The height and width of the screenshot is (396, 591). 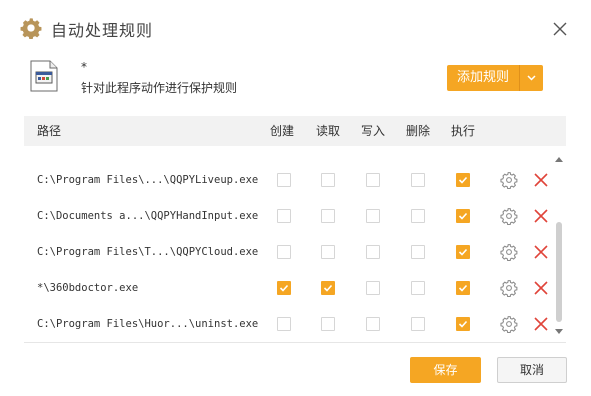 I want to click on rule-path: C:\Documents a...\QQPYHandInput.exe, so click(x=148, y=216).